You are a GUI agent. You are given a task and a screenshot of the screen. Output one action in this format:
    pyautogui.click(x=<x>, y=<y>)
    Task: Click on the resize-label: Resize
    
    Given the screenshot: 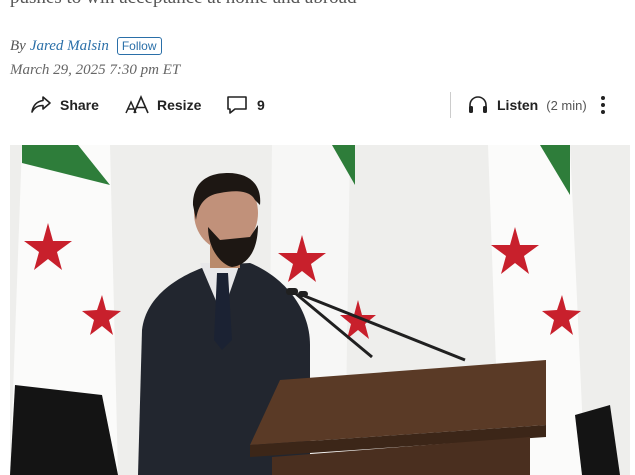 What is the action you would take?
    pyautogui.click(x=179, y=105)
    